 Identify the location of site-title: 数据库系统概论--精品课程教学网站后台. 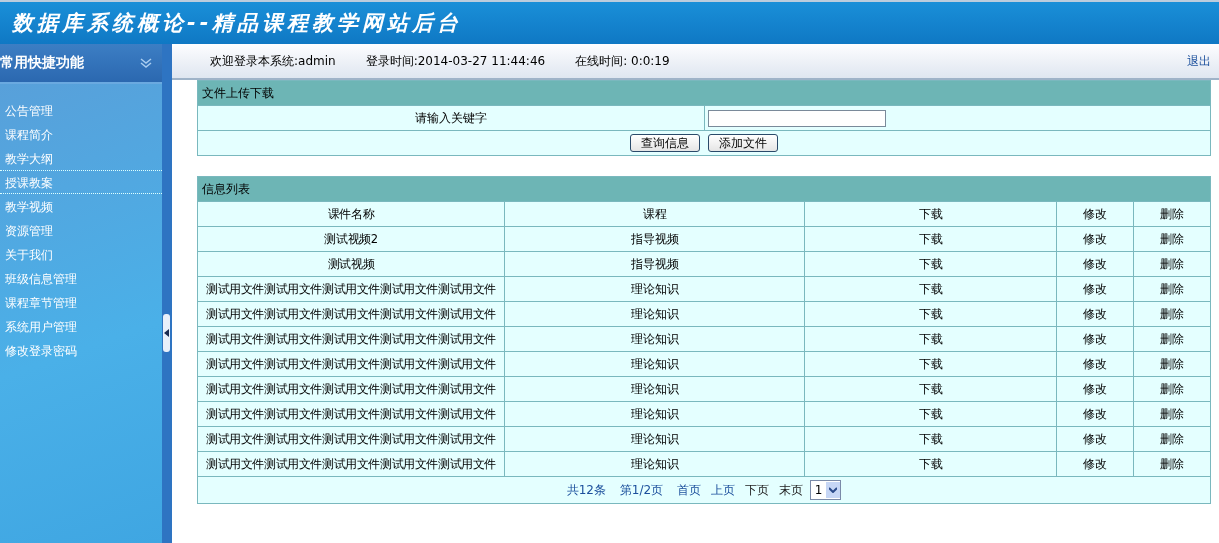
(237, 23).